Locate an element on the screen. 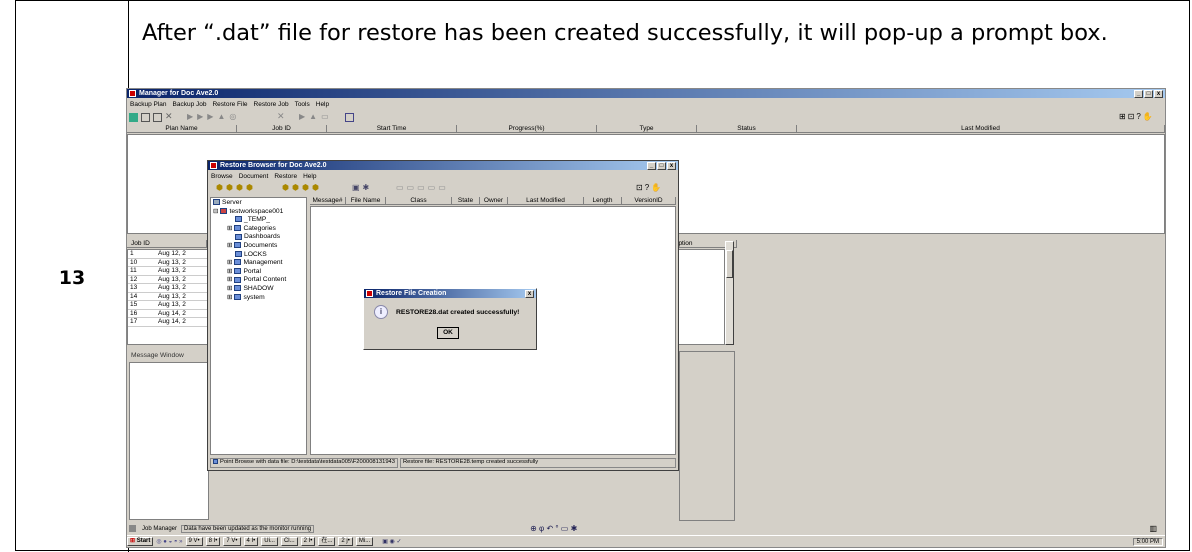 Image resolution: width=1192 pixels, height=552 pixels. tree-item: ⊞ Documents is located at coordinates (258, 246).